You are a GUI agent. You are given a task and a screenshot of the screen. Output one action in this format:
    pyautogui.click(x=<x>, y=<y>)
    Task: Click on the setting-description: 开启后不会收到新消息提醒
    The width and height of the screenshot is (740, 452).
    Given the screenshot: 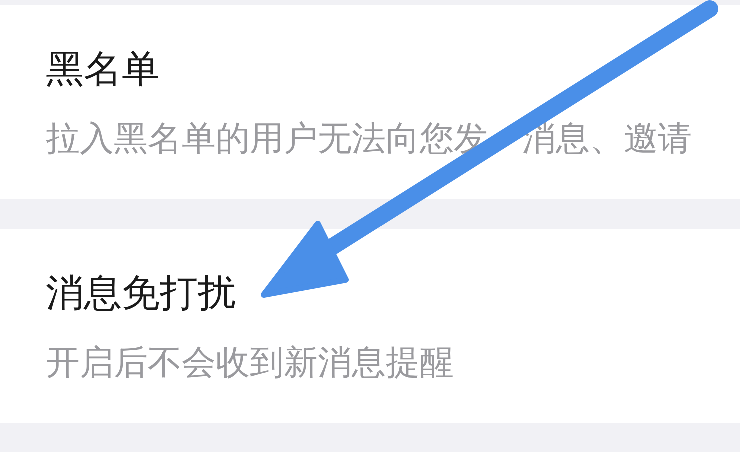 What is the action you would take?
    pyautogui.click(x=250, y=363)
    